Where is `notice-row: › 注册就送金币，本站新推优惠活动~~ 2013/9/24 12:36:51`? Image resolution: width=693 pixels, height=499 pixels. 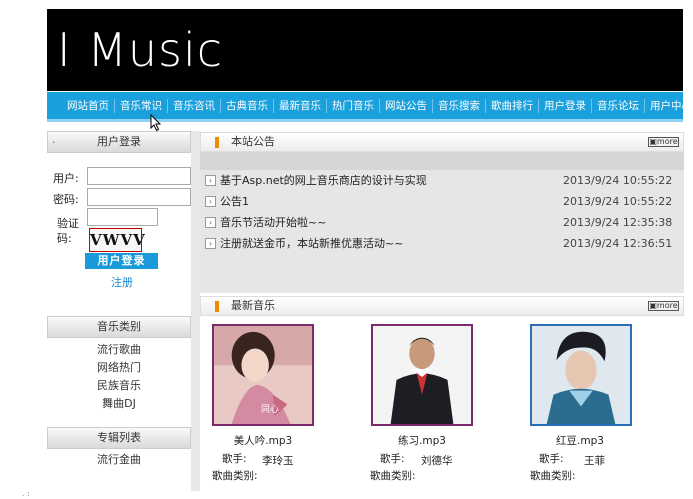
notice-row: › 注册就送金币，本站新推优惠活动~~ 2013/9/24 12:36:51 is located at coordinates (440, 244).